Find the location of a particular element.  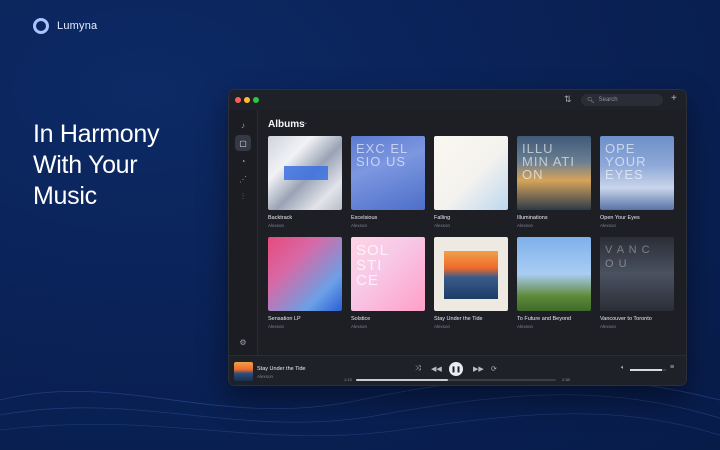

hero-headline: In Harmony With Your Music is located at coordinates (128, 165).